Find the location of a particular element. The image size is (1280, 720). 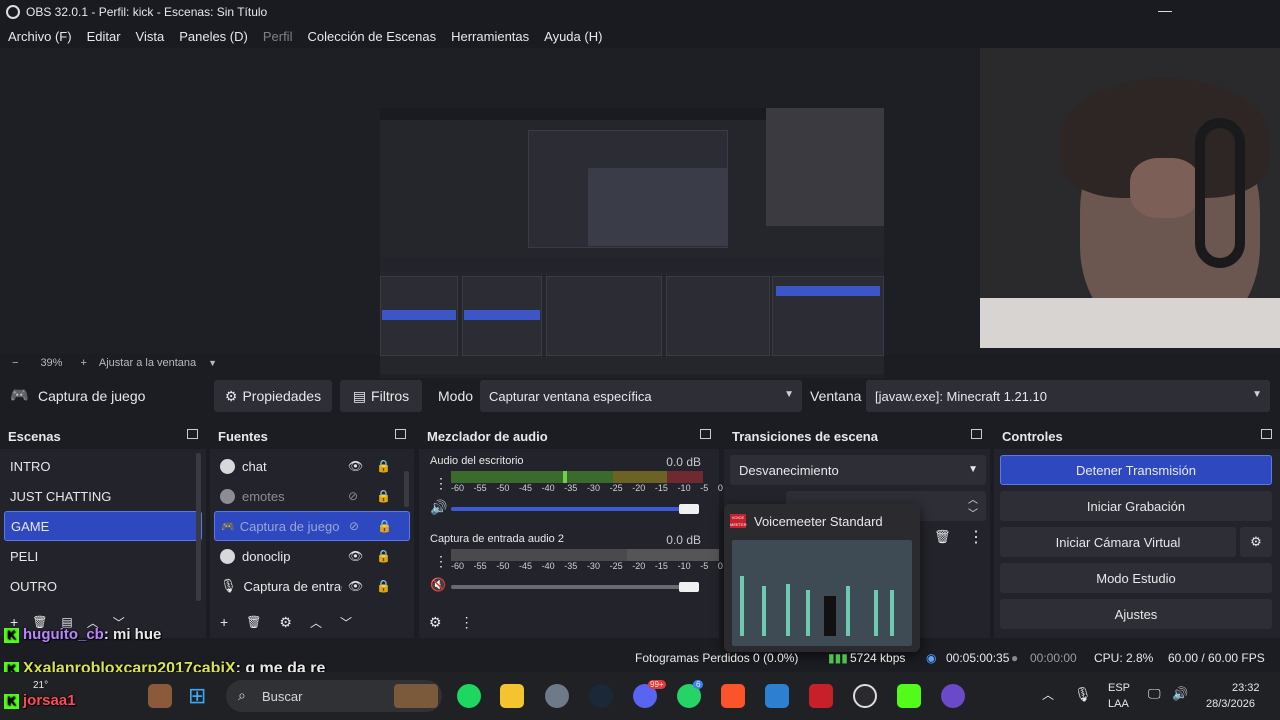

sources-scrollbar is located at coordinates (406, 489).